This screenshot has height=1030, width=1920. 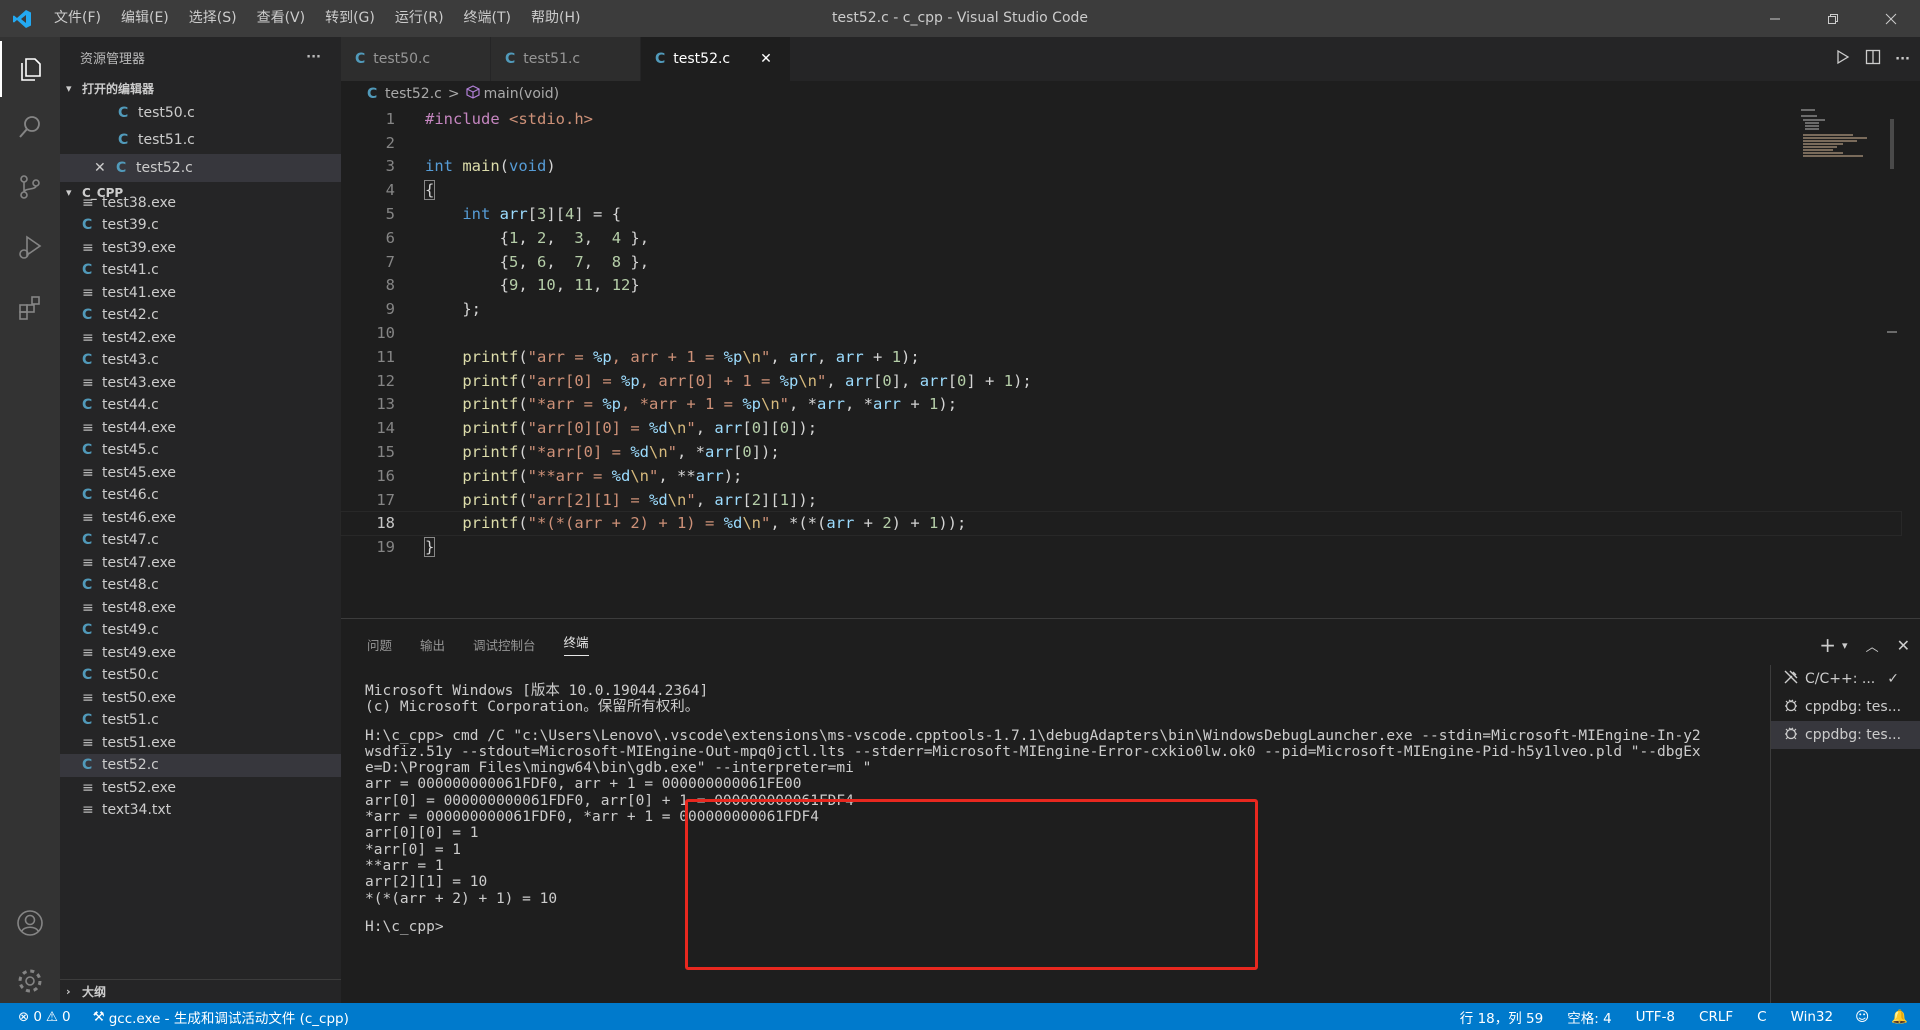 I want to click on file-tree-item: ≡ test44.exe, so click(x=200, y=428).